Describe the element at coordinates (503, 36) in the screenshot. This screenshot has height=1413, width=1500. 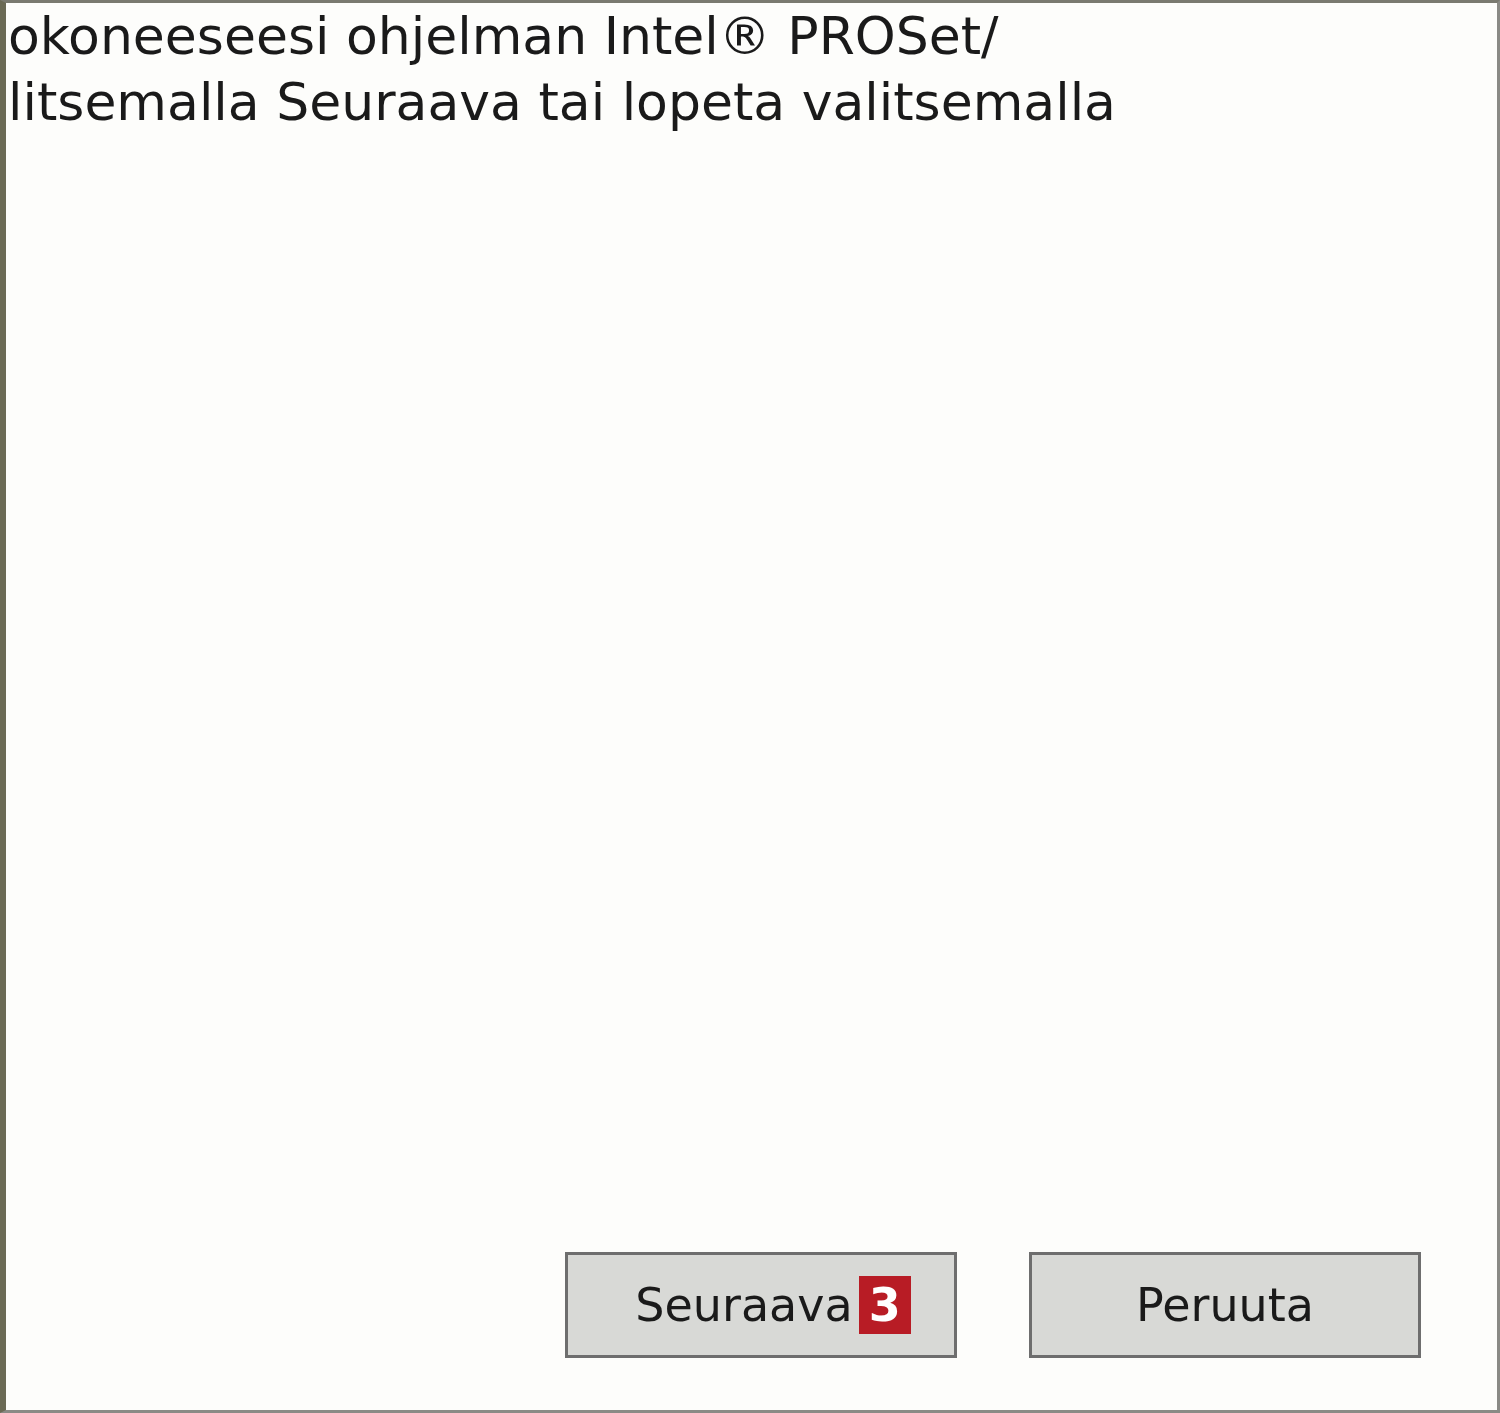
I see `instruction-text: okoneeseesi ohjelman Intel® PROSet/` at that location.